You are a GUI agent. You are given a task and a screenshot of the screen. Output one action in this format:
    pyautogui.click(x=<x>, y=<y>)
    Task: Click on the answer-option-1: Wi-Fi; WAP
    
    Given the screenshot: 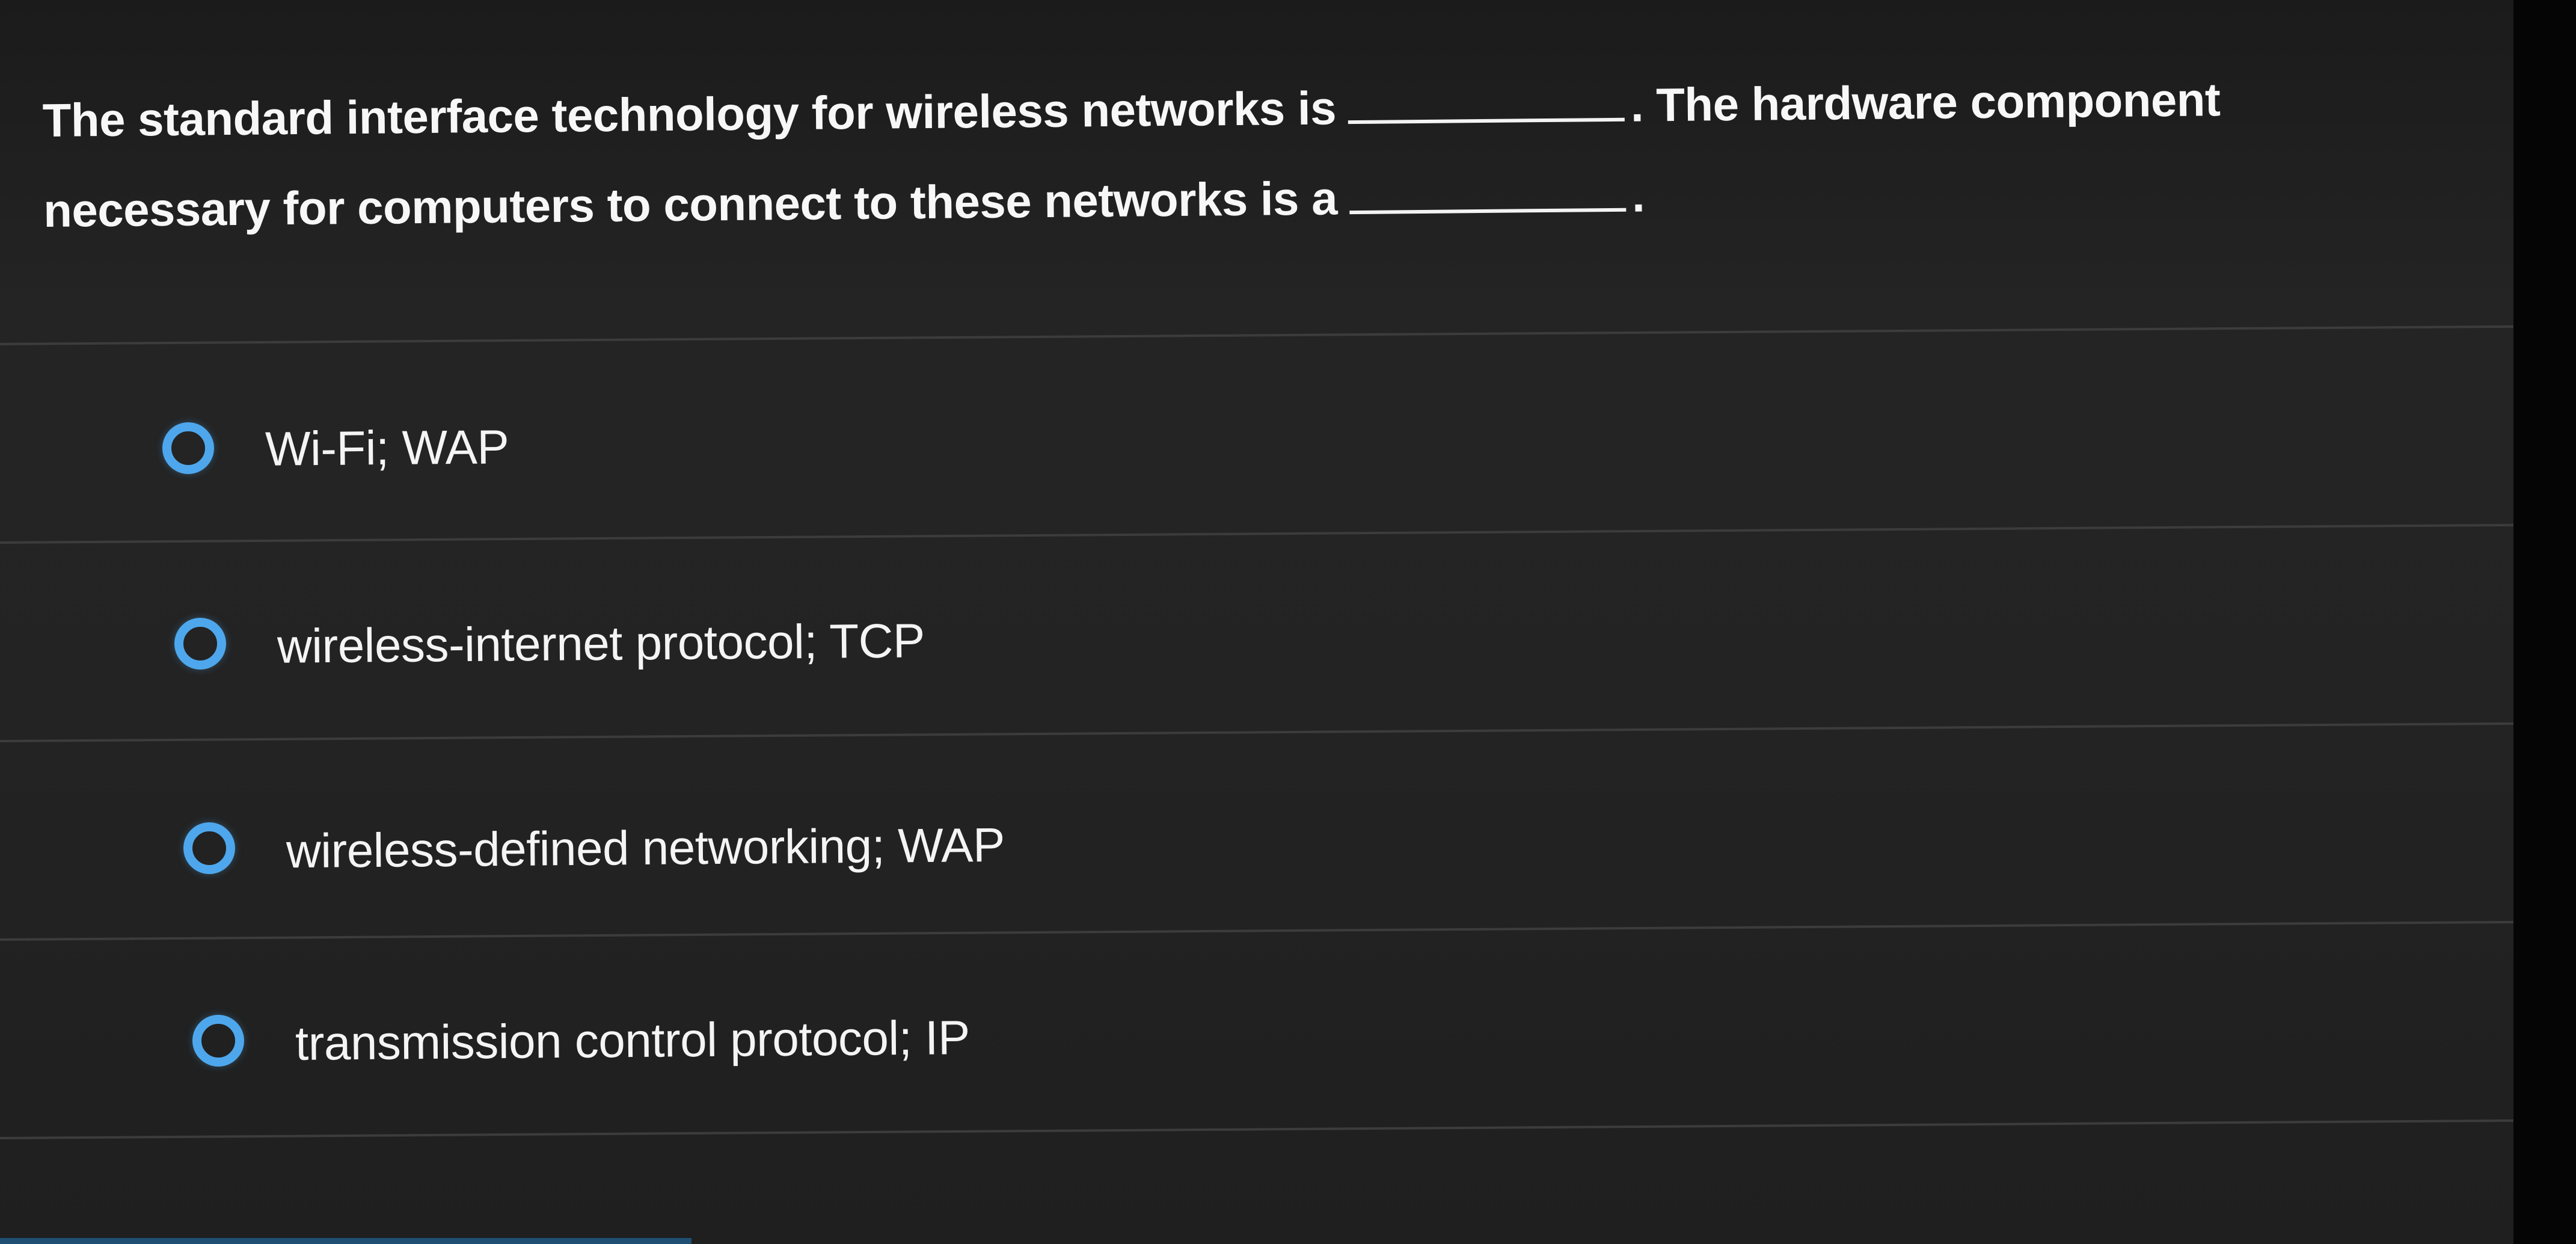 What is the action you would take?
    pyautogui.click(x=335, y=448)
    